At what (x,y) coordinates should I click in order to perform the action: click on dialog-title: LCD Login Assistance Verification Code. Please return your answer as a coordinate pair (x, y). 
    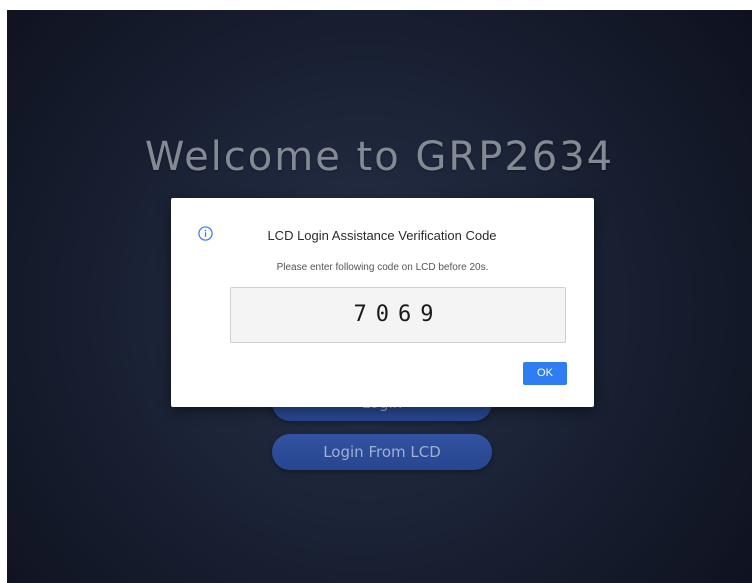
    Looking at the image, I should click on (382, 235).